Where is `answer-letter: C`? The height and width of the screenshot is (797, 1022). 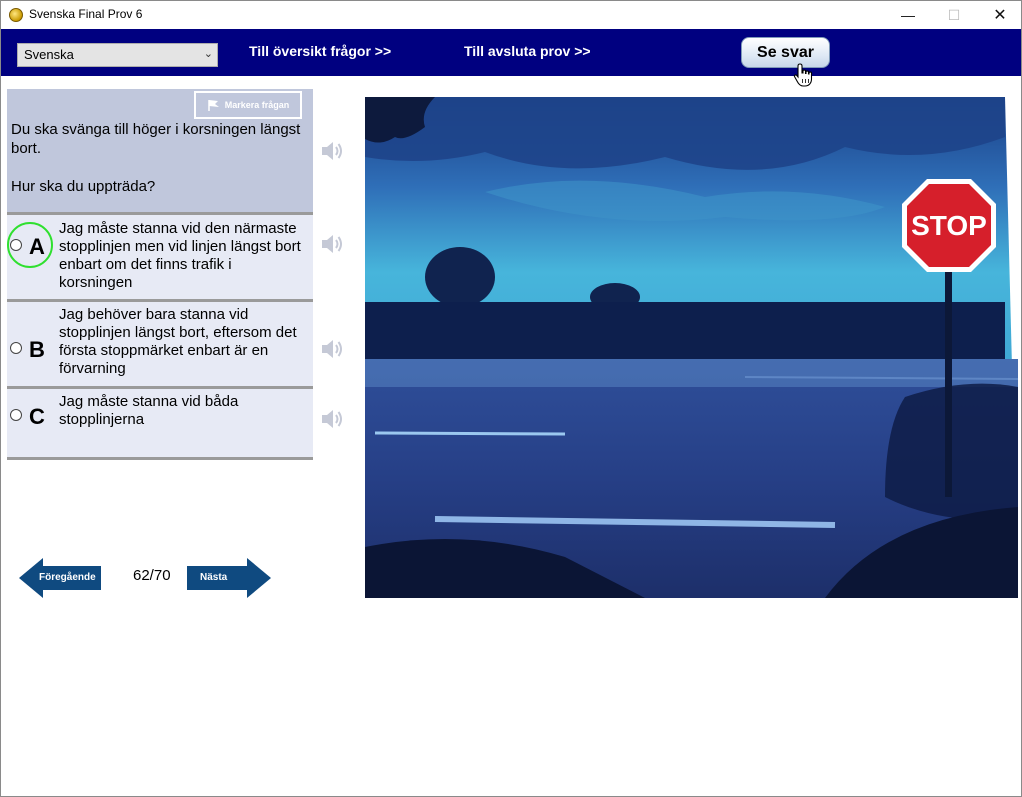
answer-letter: C is located at coordinates (37, 416).